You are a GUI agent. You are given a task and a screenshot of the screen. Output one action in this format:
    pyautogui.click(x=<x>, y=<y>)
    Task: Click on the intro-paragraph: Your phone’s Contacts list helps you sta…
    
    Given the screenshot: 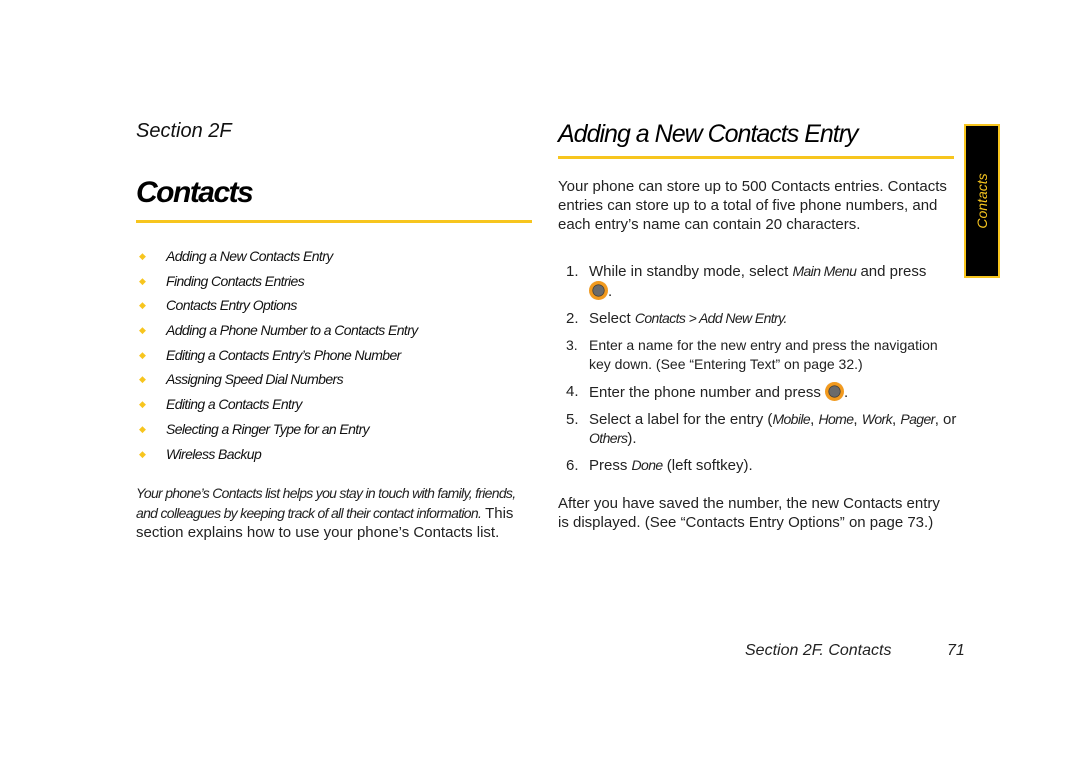 What is the action you would take?
    pyautogui.click(x=326, y=513)
    